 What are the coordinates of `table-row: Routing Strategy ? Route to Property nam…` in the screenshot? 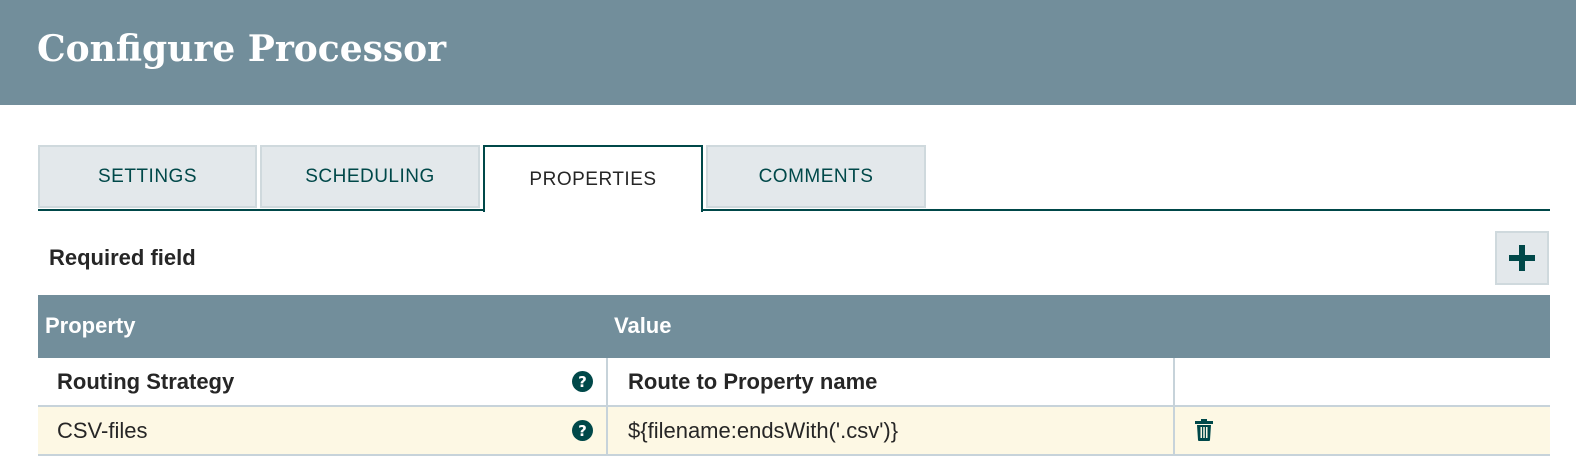 It's located at (794, 382).